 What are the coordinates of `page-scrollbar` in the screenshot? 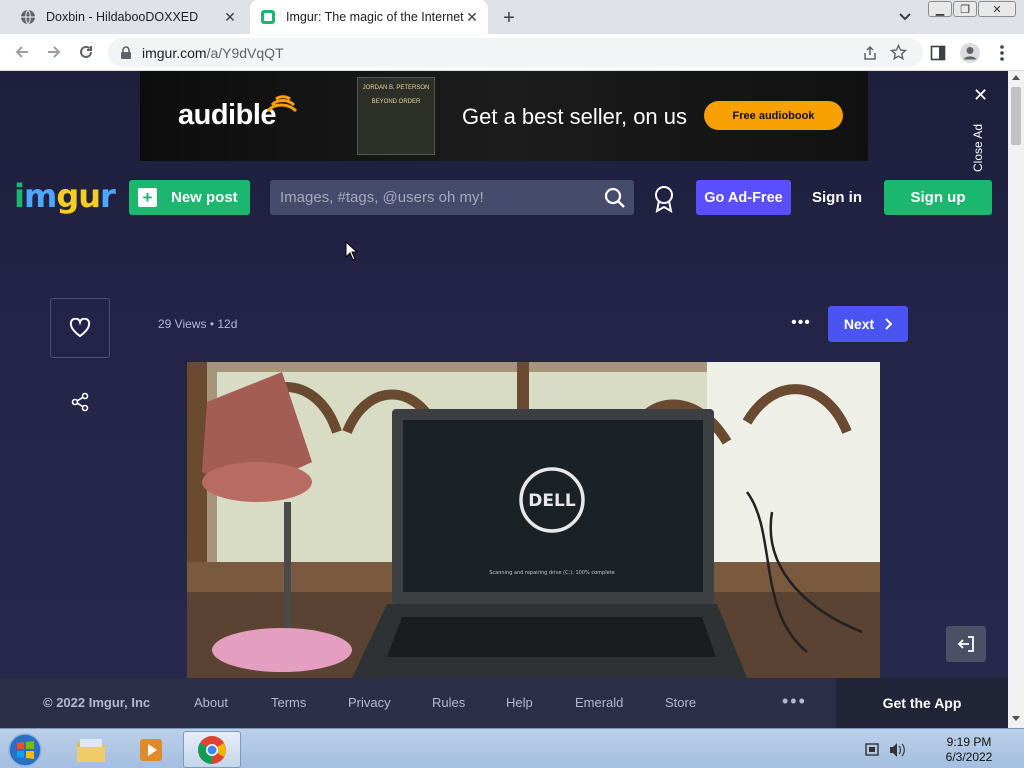 It's located at (1016, 399).